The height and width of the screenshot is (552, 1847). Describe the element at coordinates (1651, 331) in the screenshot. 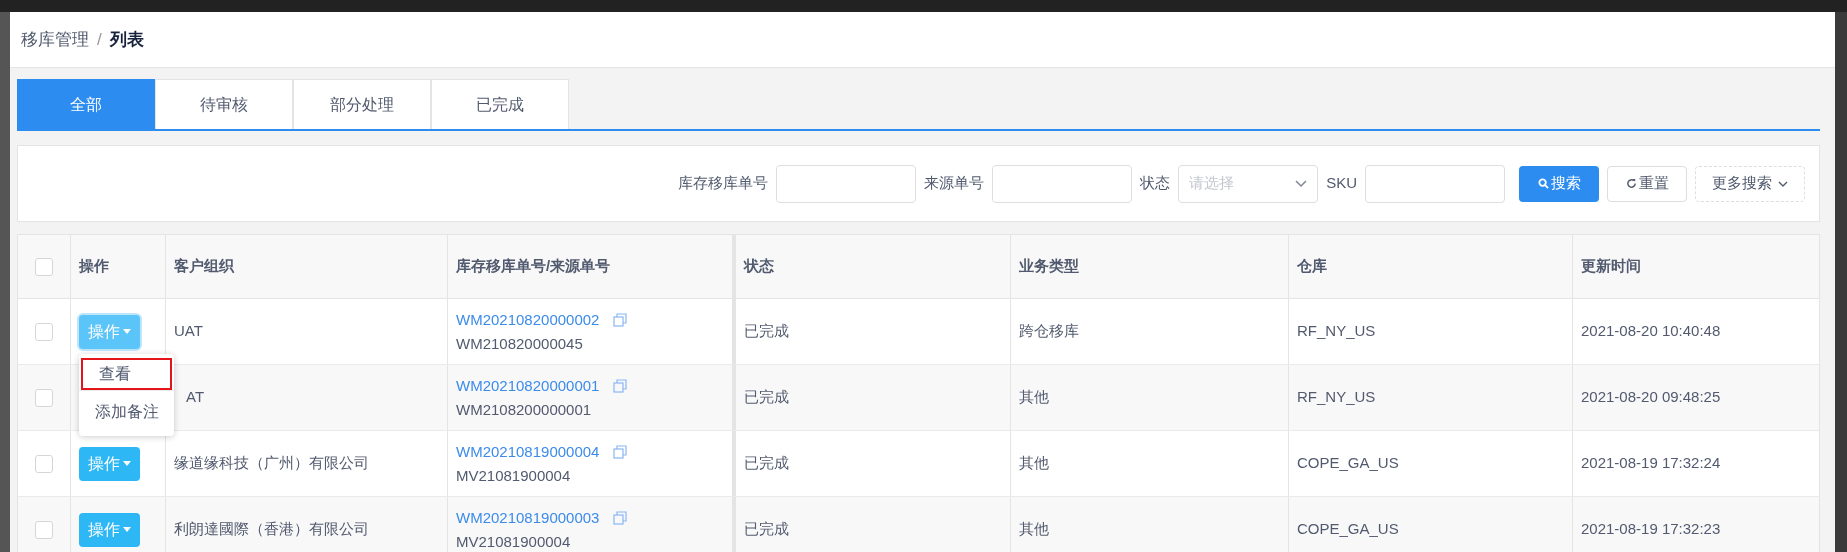

I see `table-cell-text: 2021-08-20 10:40:48` at that location.